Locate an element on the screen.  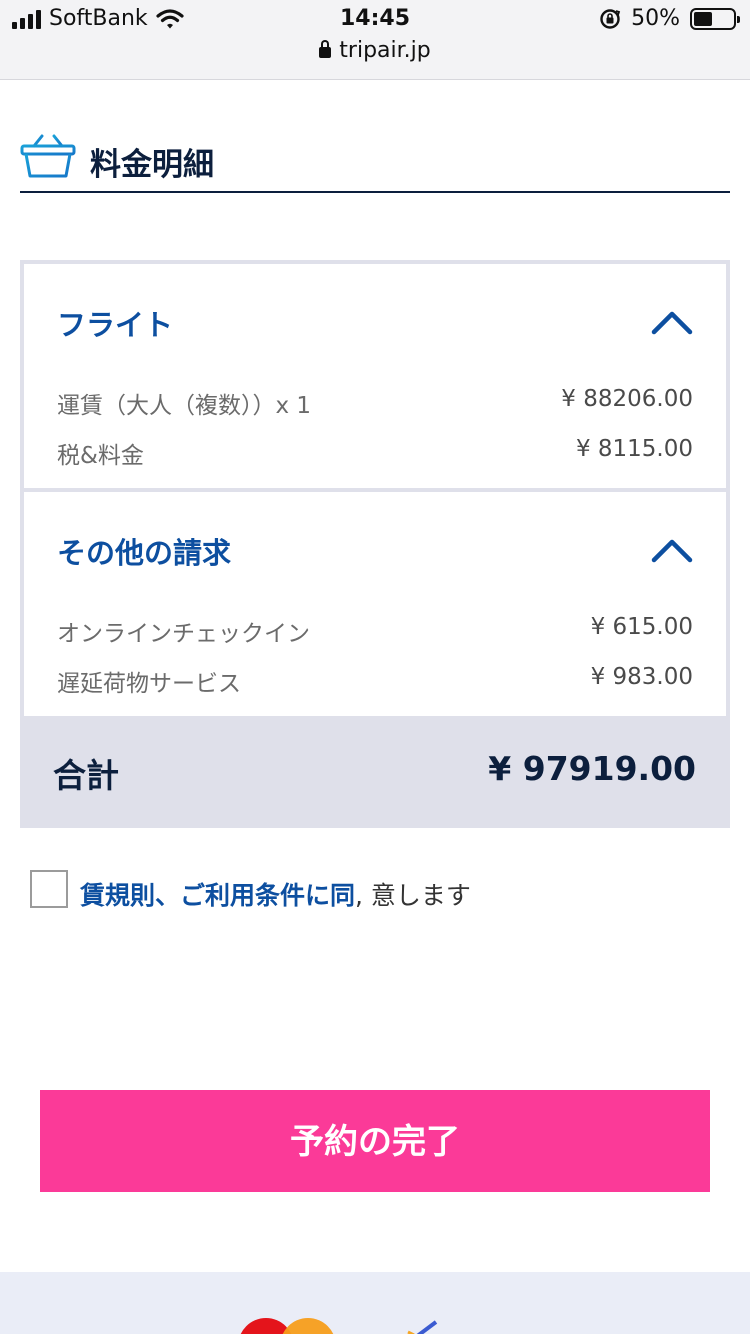
delayed-baggage-row: 遅延荷物サービス ¥ 983.00 is located at coordinates (375, 681).